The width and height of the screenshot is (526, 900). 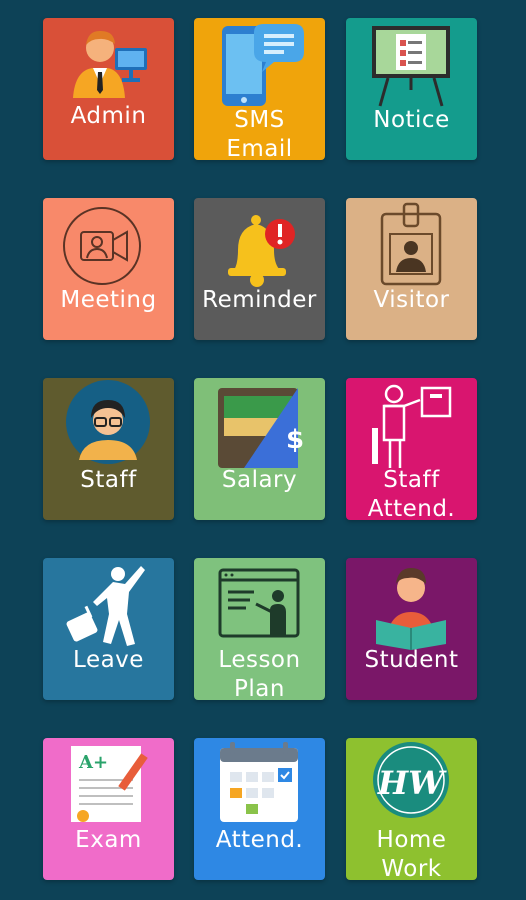 I want to click on traveler-luggage-icon, so click(x=105, y=606).